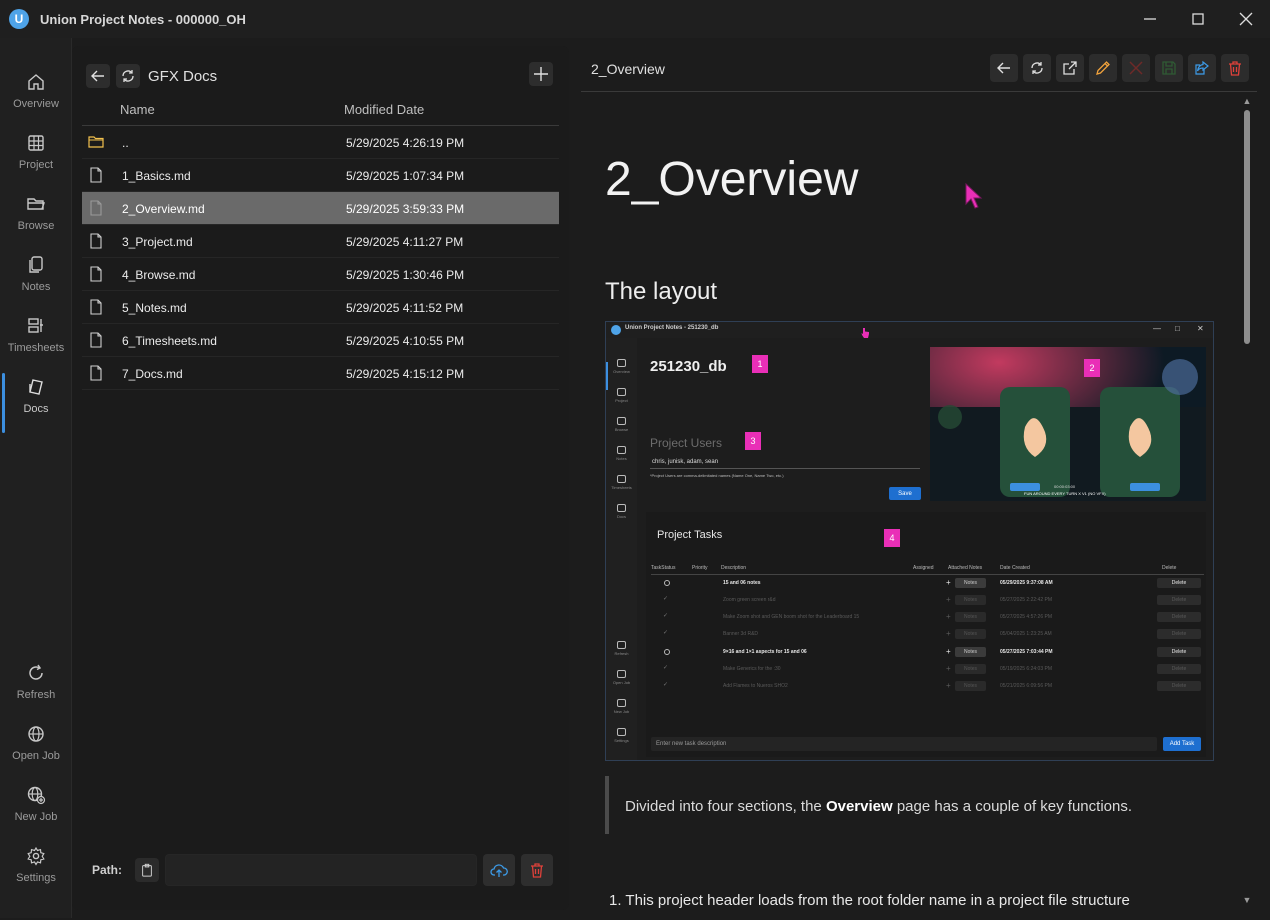 This screenshot has height=920, width=1270. What do you see at coordinates (1150, 19) in the screenshot?
I see `minimize-button` at bounding box center [1150, 19].